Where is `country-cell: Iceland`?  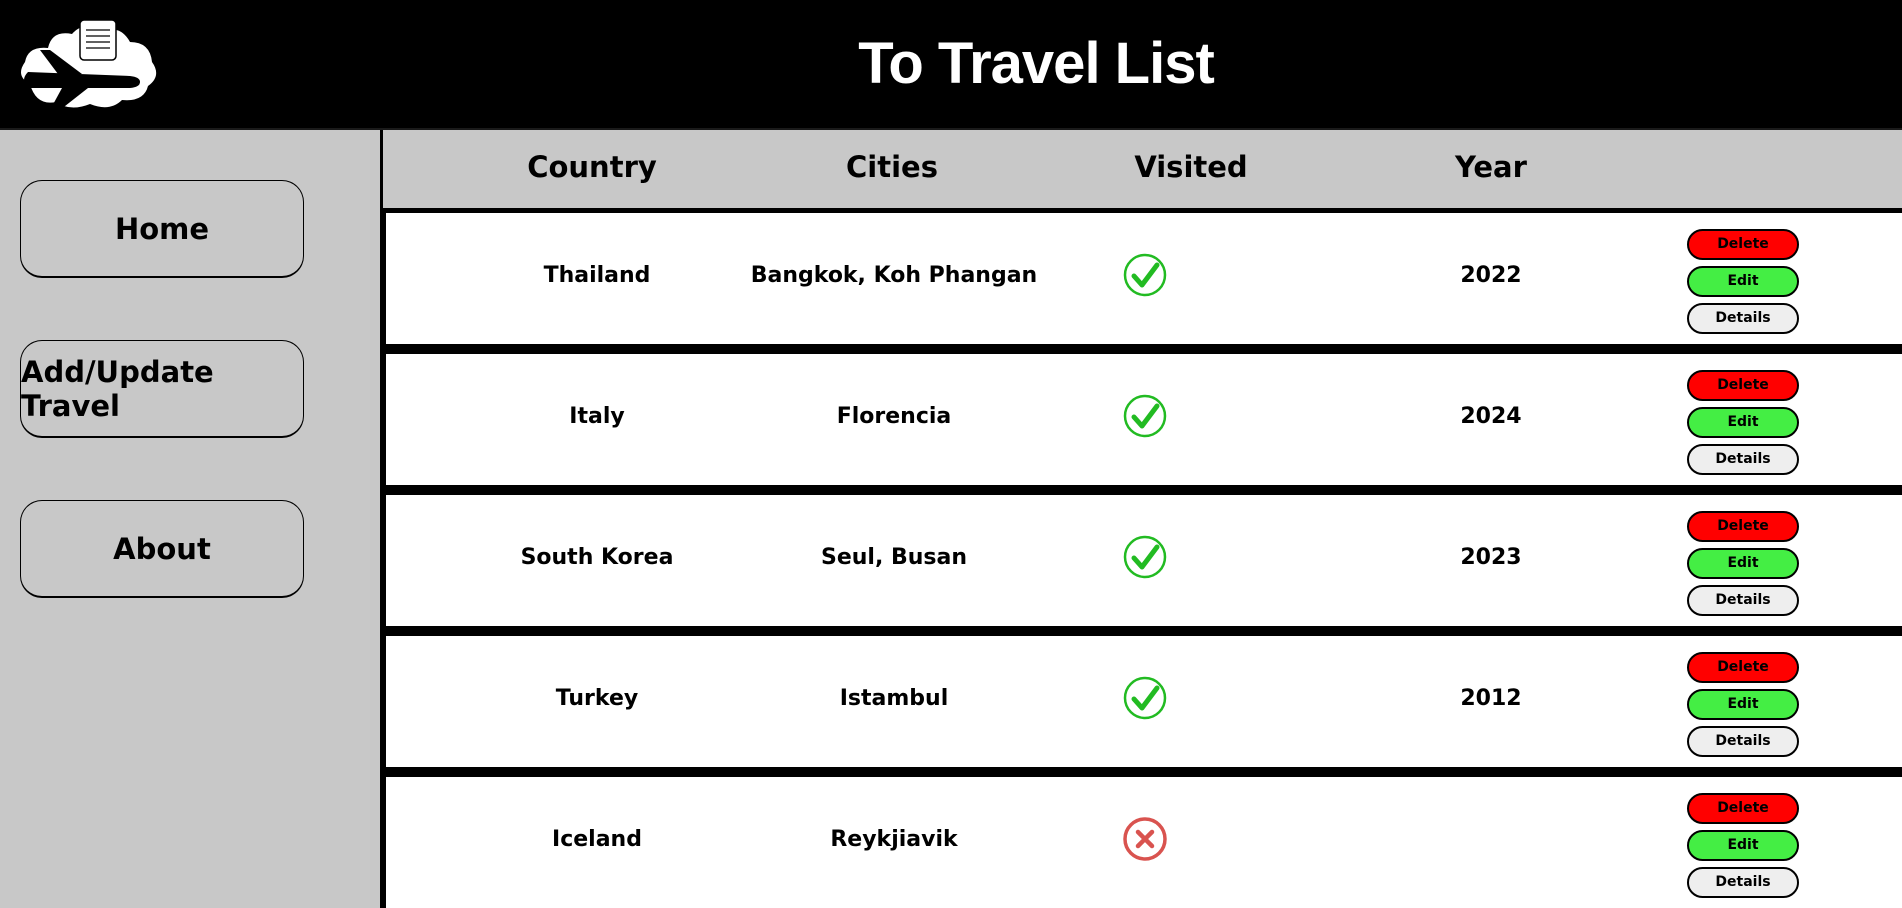 country-cell: Iceland is located at coordinates (597, 839).